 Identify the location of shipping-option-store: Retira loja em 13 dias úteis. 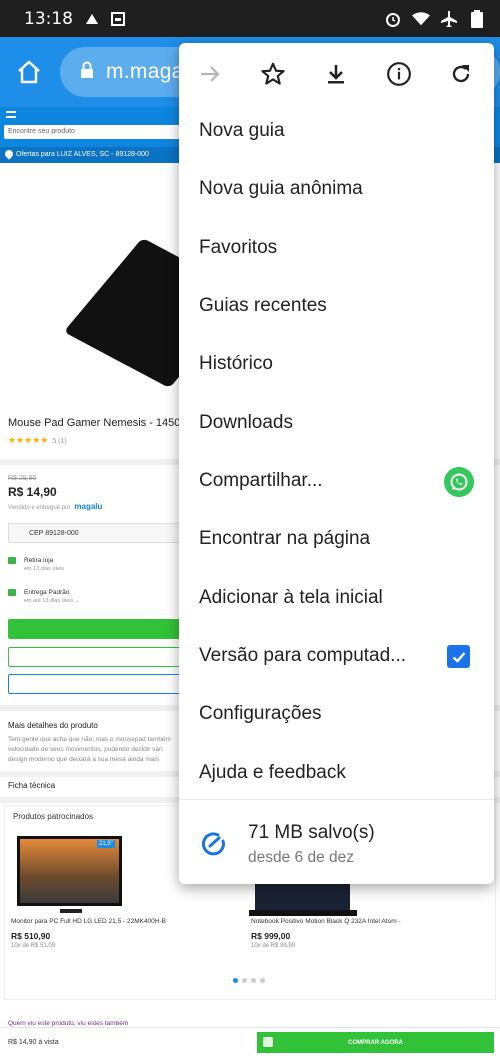
(36, 564).